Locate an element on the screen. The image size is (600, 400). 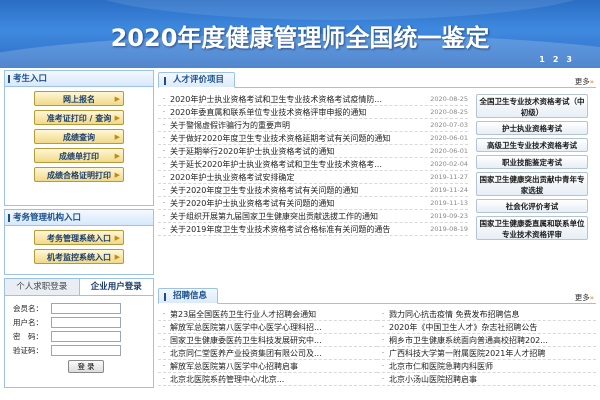
captcha-input is located at coordinates (86, 350).